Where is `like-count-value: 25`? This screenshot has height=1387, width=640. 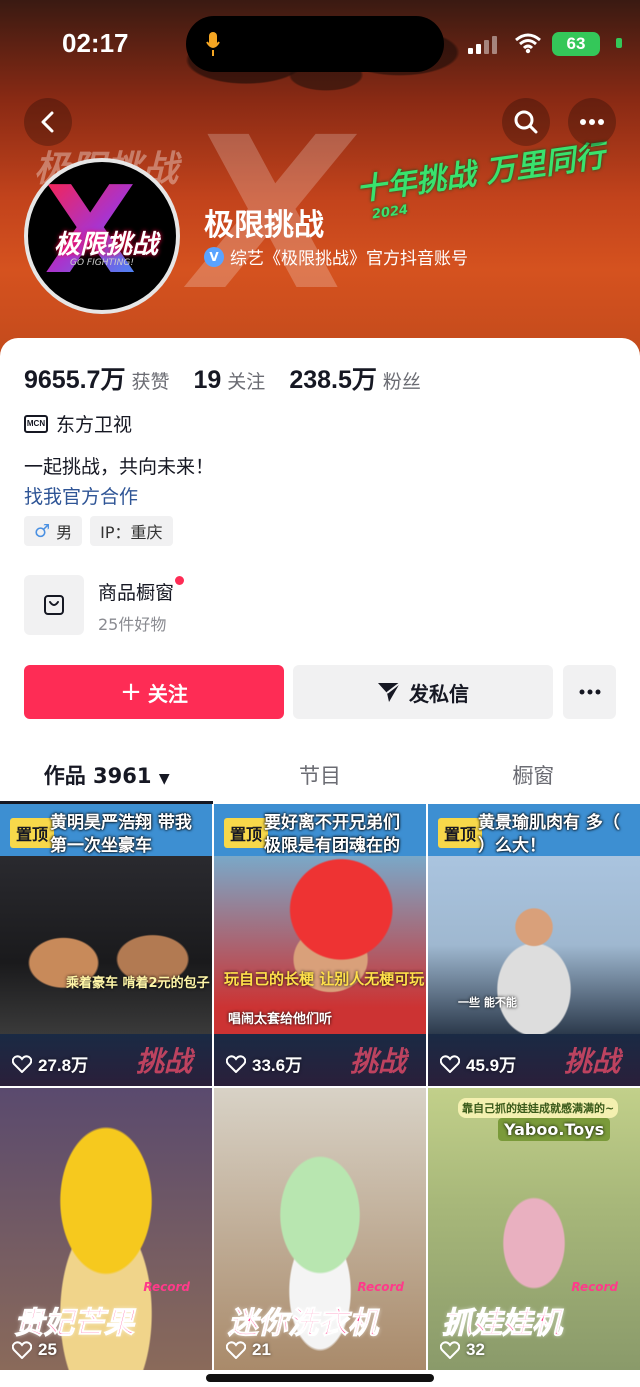
like-count-value: 25 is located at coordinates (47, 1349).